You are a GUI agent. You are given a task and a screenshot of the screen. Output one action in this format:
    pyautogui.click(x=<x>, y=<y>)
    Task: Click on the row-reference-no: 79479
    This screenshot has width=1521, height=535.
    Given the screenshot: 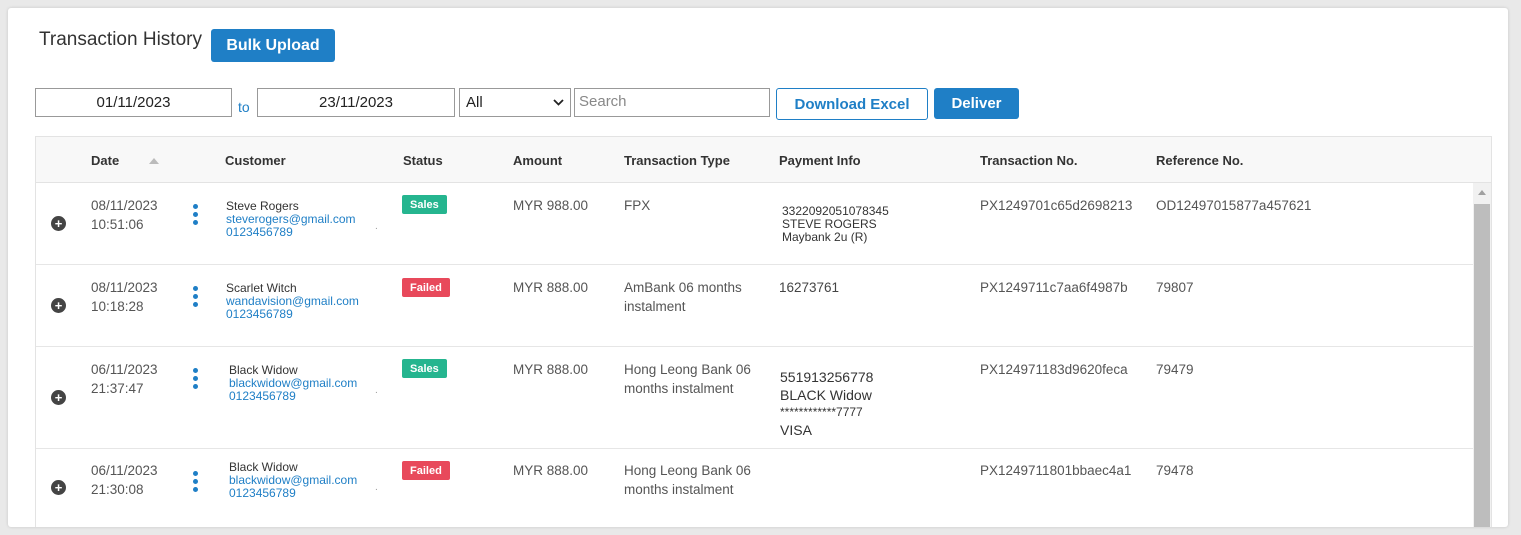 What is the action you would take?
    pyautogui.click(x=1175, y=369)
    